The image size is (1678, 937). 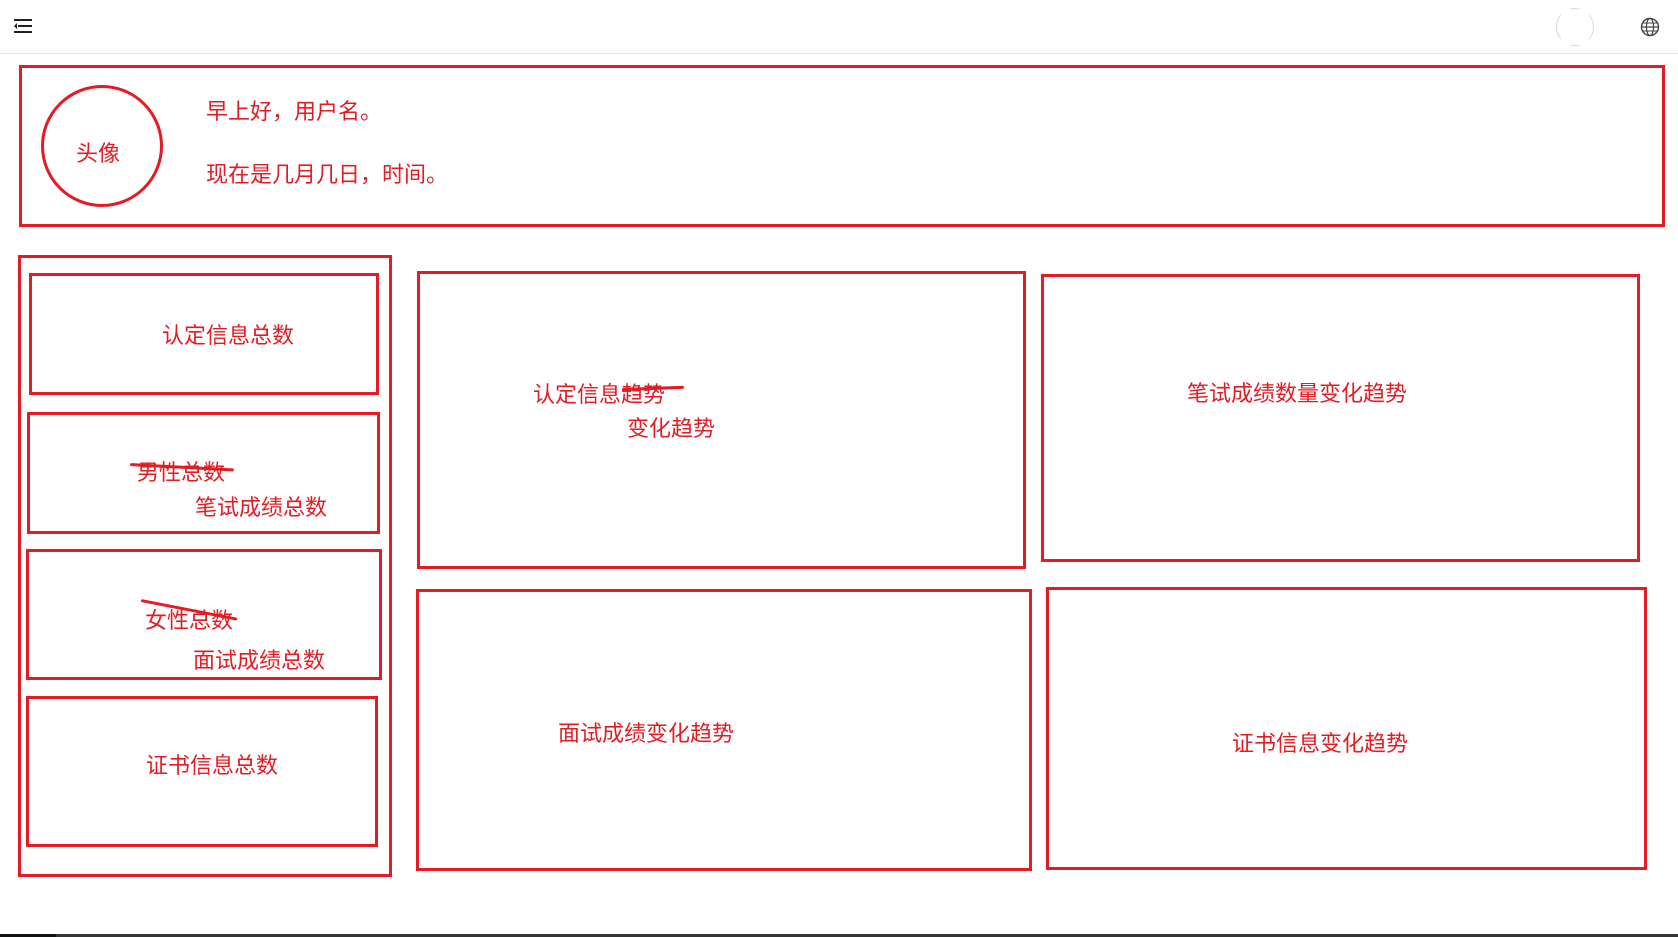 What do you see at coordinates (671, 429) in the screenshot?
I see `chart-label-cert-trend-correction: 变化趋势` at bounding box center [671, 429].